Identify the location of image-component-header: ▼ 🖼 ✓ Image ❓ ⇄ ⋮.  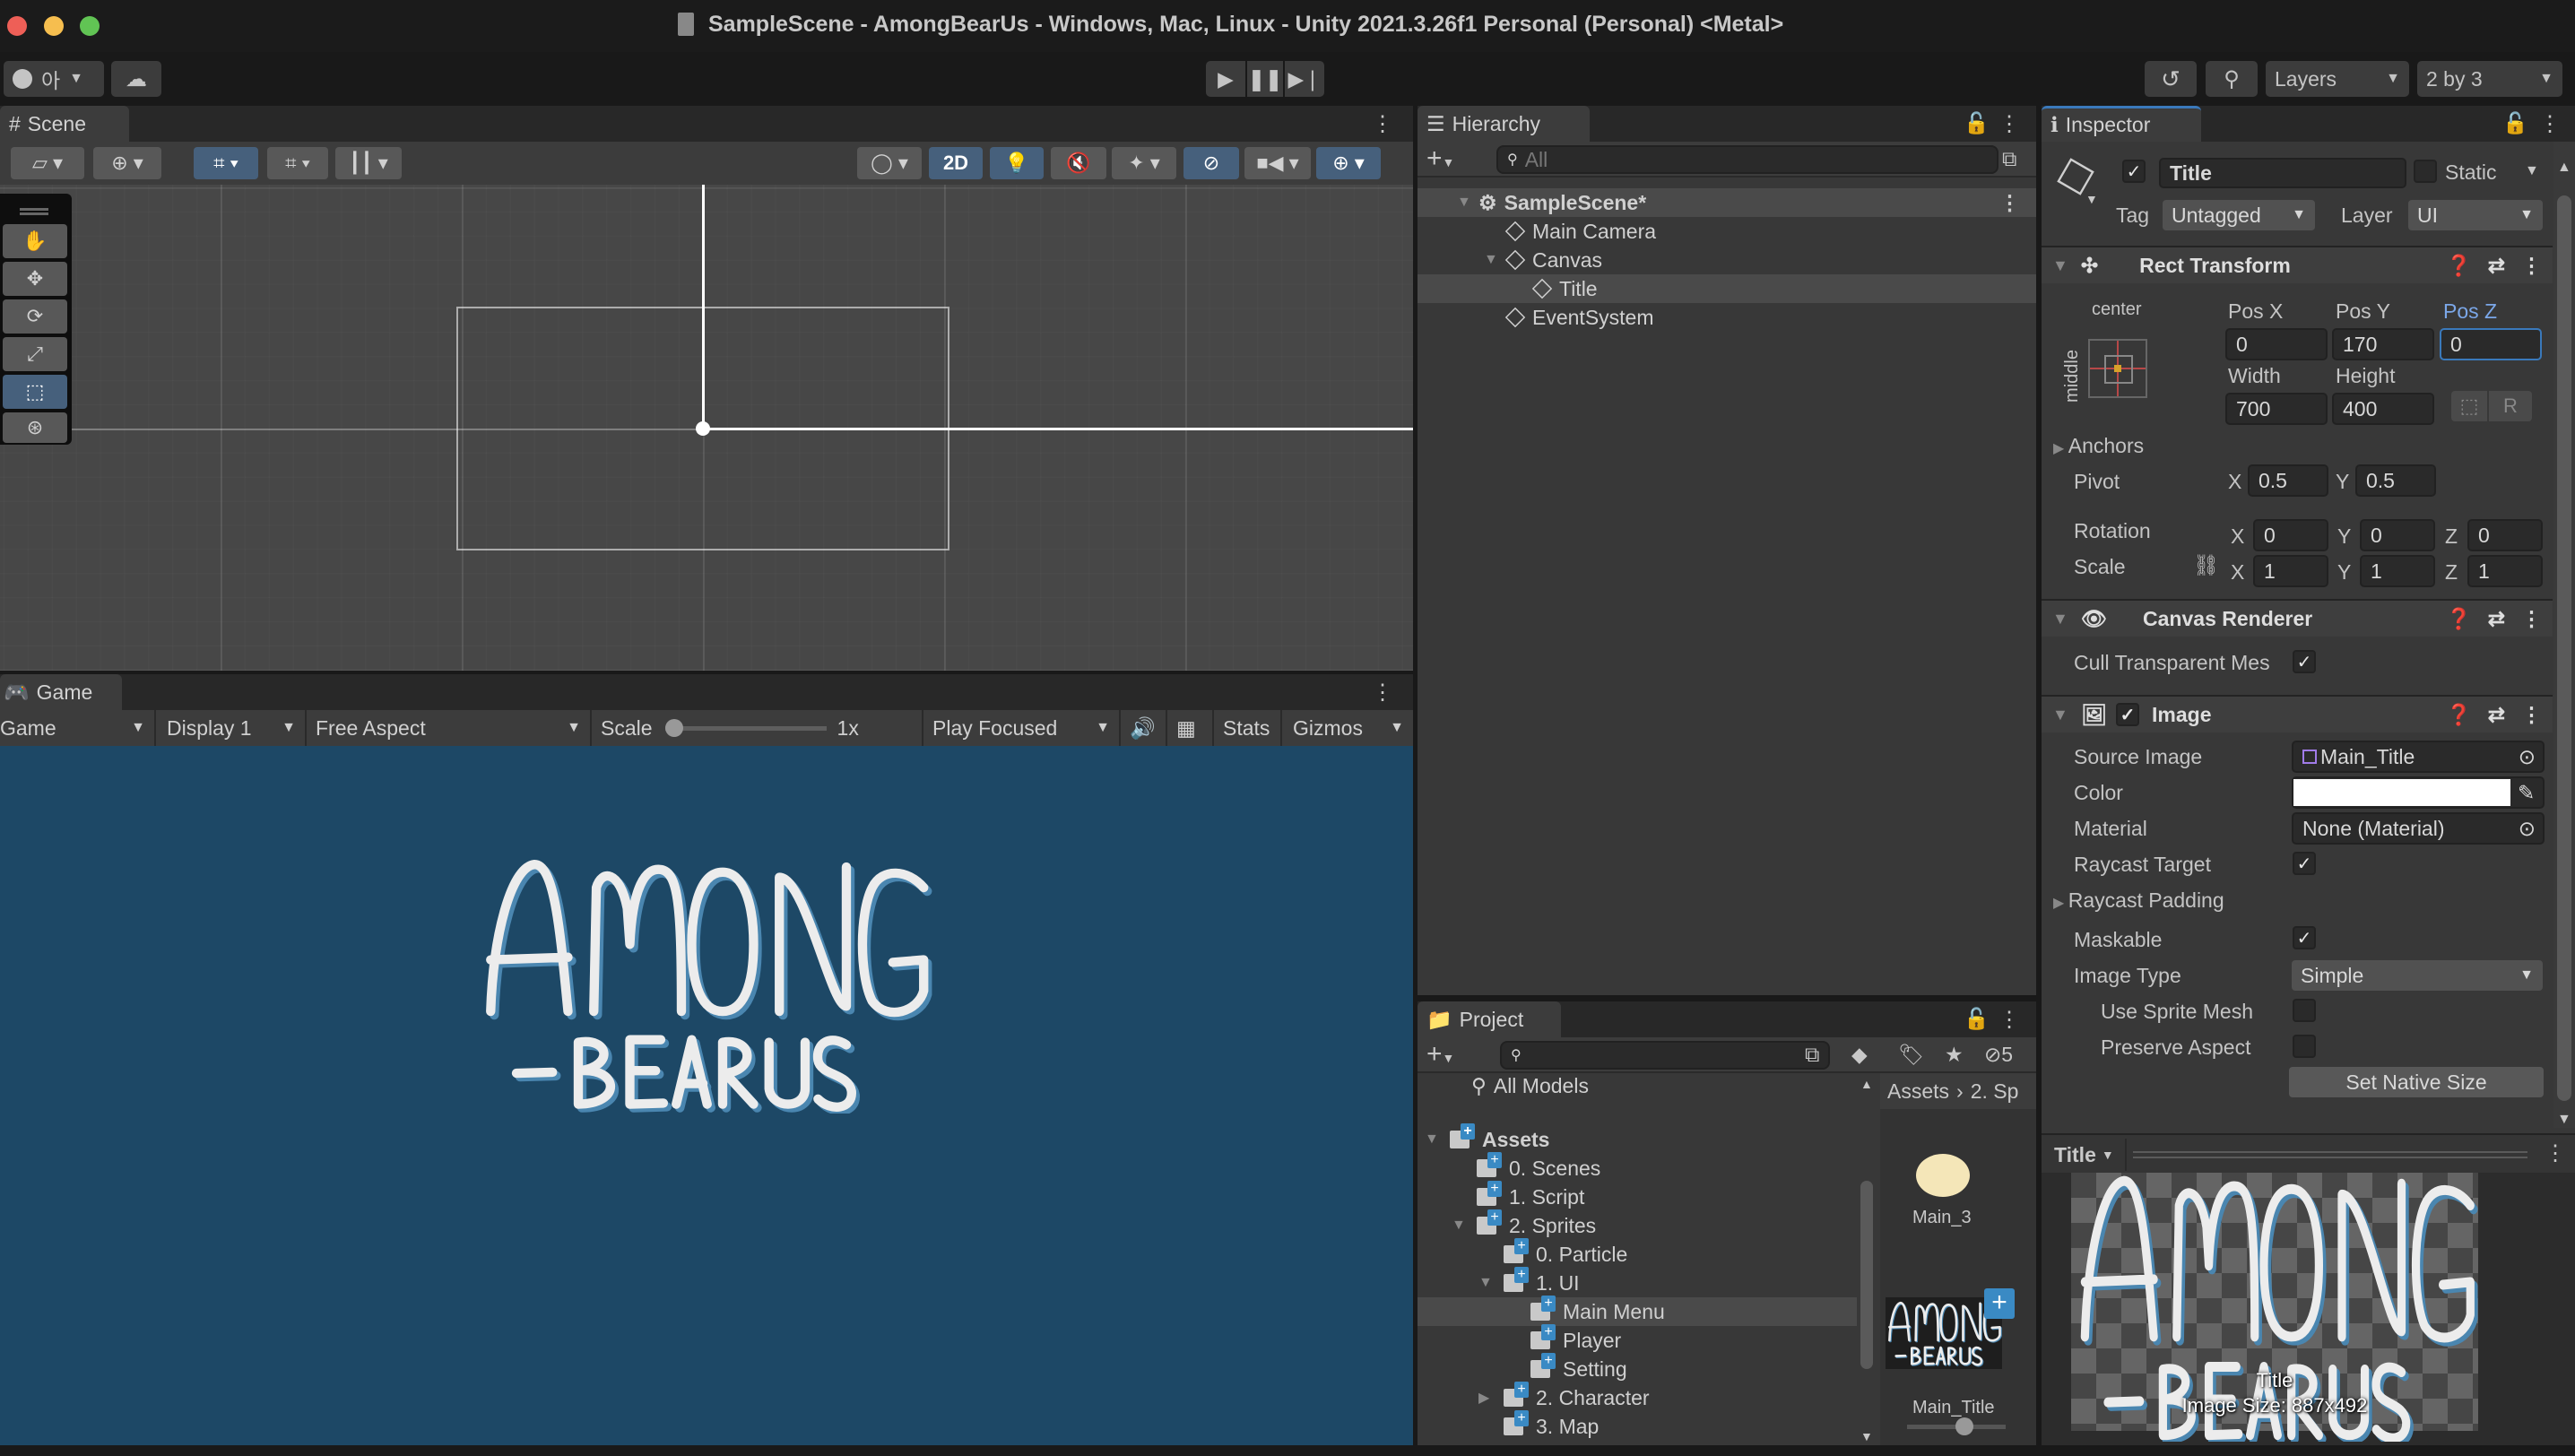
(2297, 713).